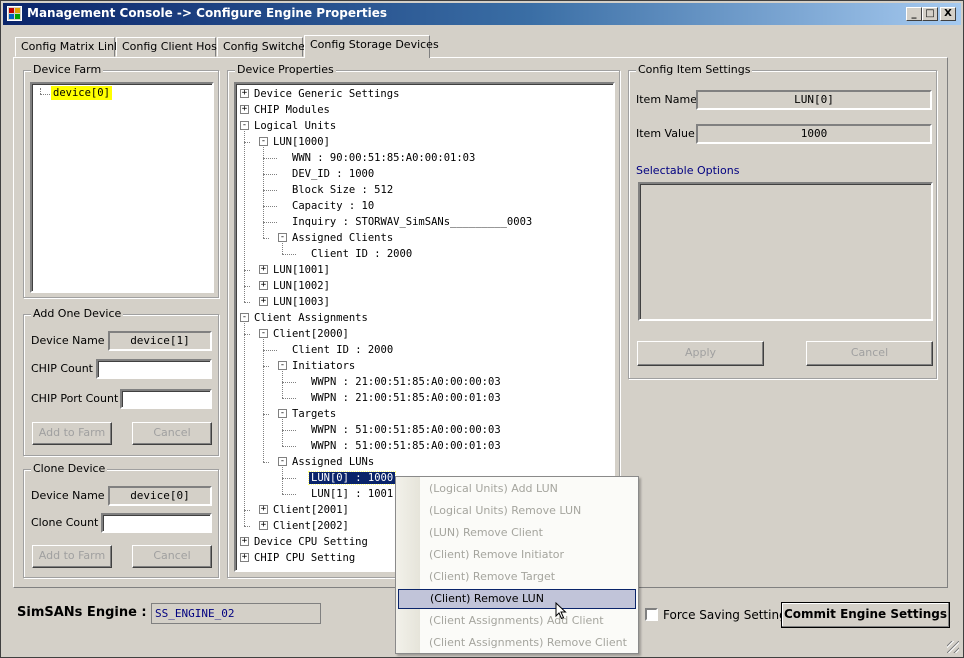  Describe the element at coordinates (517, 511) in the screenshot. I see `context-menu-item: (Logical Units) Remove LUN` at that location.